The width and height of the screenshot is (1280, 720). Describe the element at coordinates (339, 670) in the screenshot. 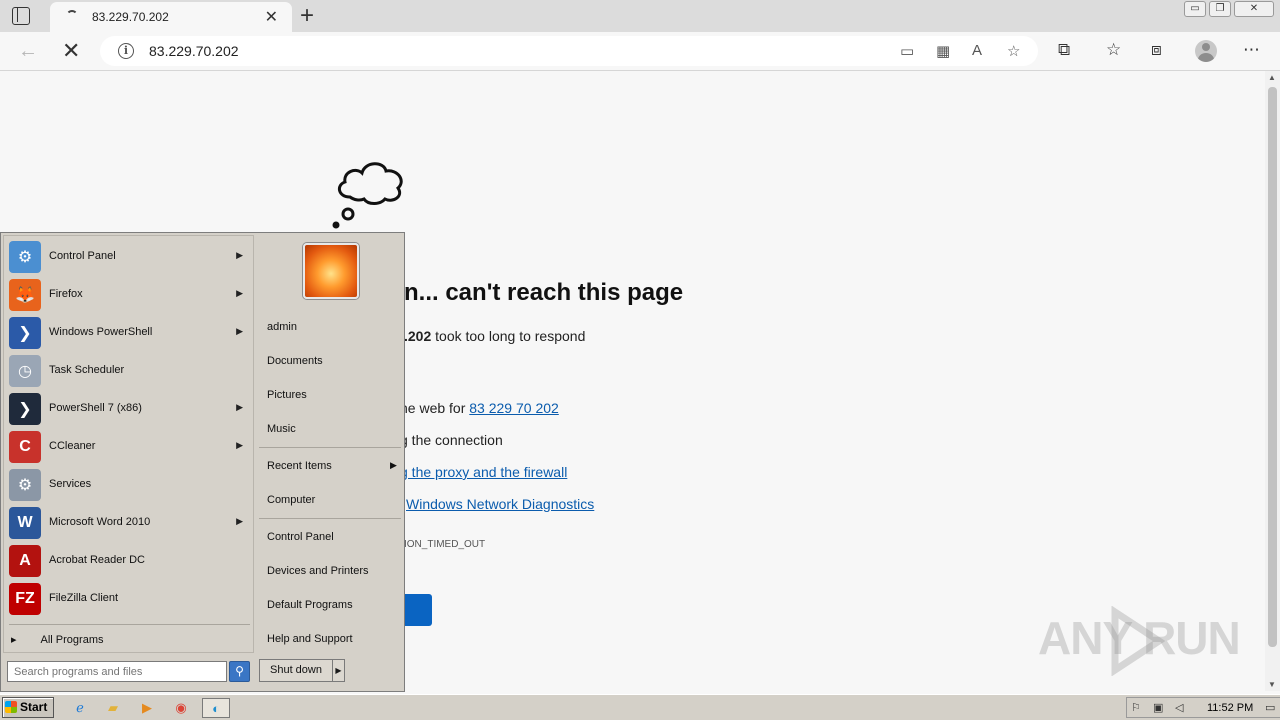

I see `shutdown-options-icon: ▶` at that location.